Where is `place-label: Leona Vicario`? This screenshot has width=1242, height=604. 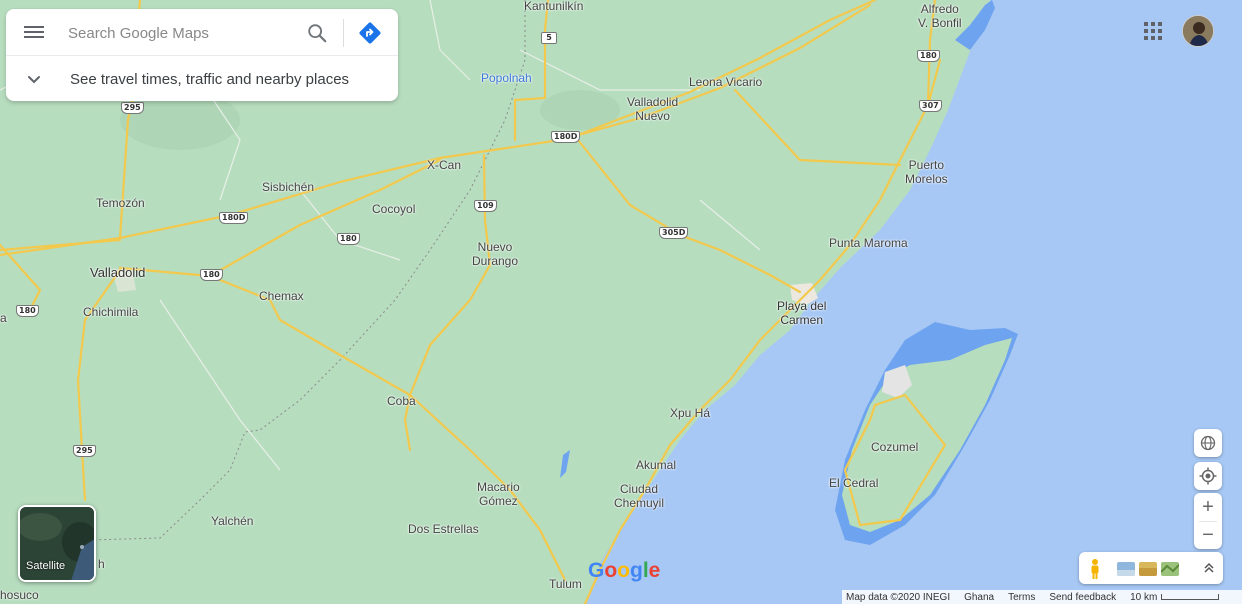
place-label: Leona Vicario is located at coordinates (726, 82).